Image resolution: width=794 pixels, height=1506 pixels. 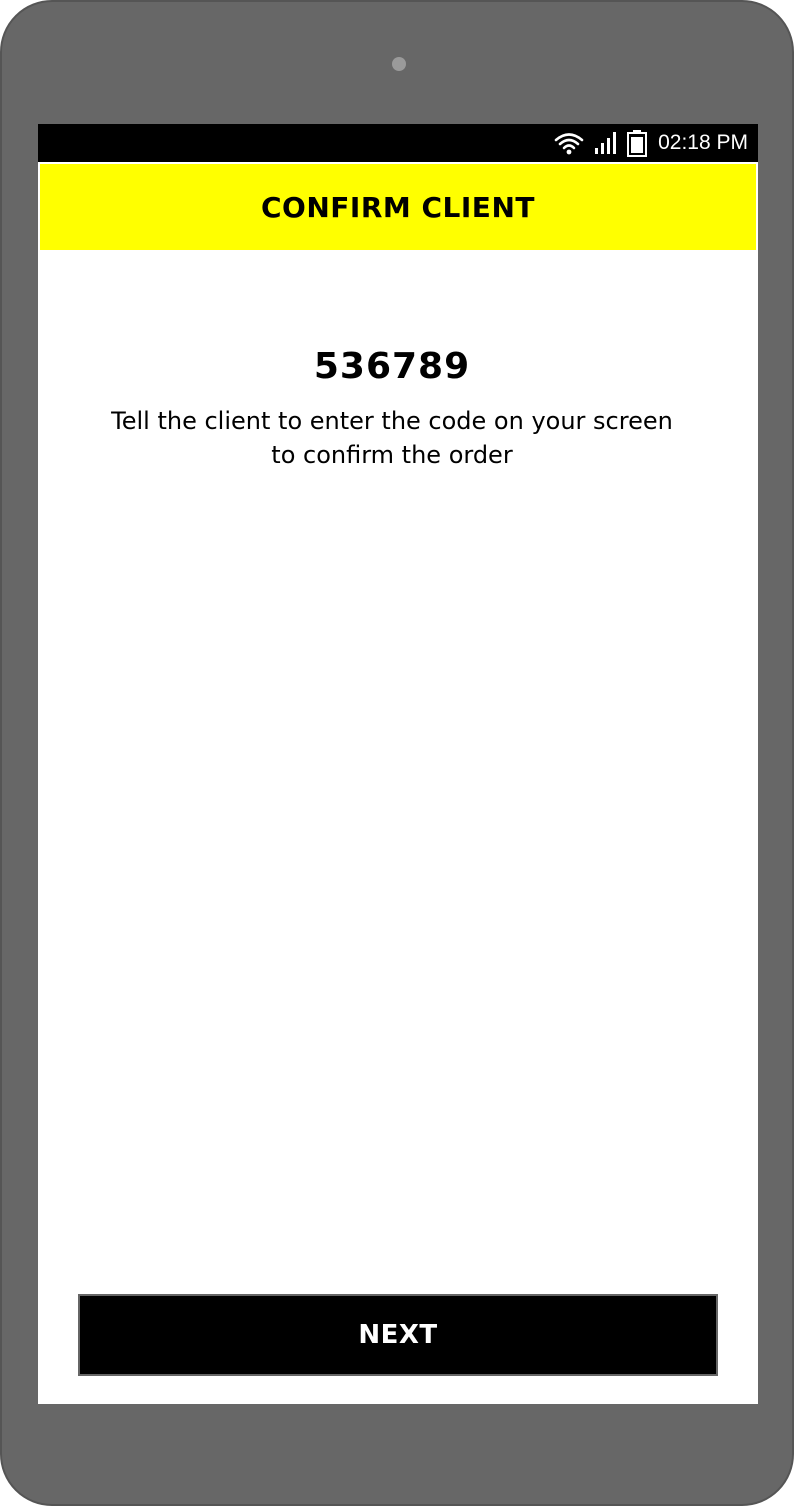 I want to click on title-bar: CONFIRM CLIENT, so click(x=398, y=207).